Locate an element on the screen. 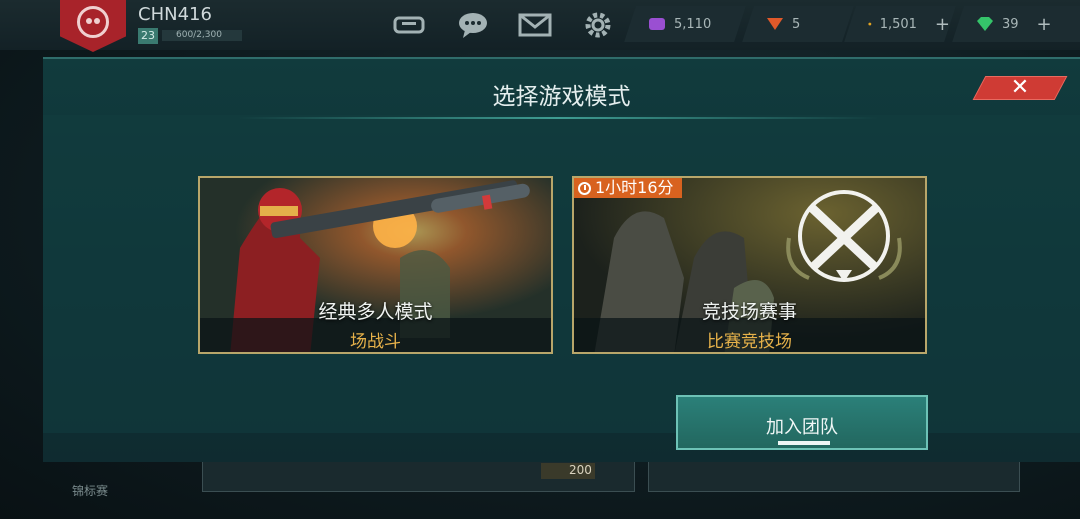  event-timer: 1小时16分 is located at coordinates (628, 188).